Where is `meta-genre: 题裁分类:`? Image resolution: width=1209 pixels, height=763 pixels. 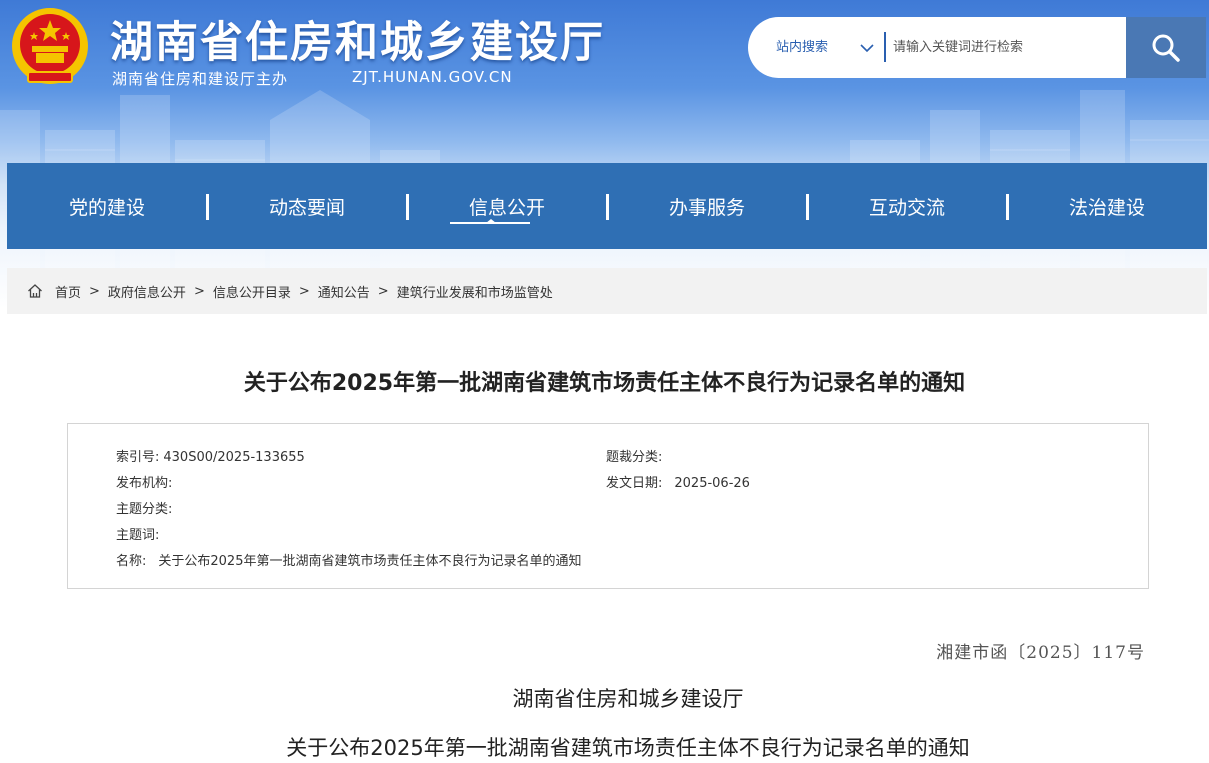
meta-genre: 题裁分类: is located at coordinates (636, 455).